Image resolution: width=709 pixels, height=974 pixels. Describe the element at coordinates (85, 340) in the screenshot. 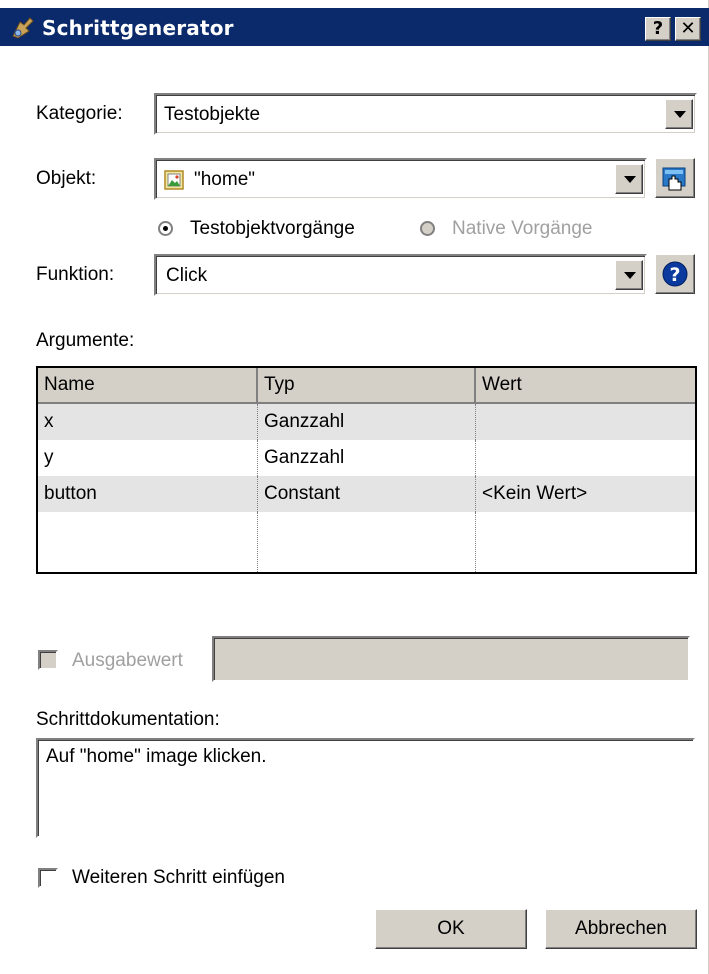

I see `argumente-label: Argumente:` at that location.